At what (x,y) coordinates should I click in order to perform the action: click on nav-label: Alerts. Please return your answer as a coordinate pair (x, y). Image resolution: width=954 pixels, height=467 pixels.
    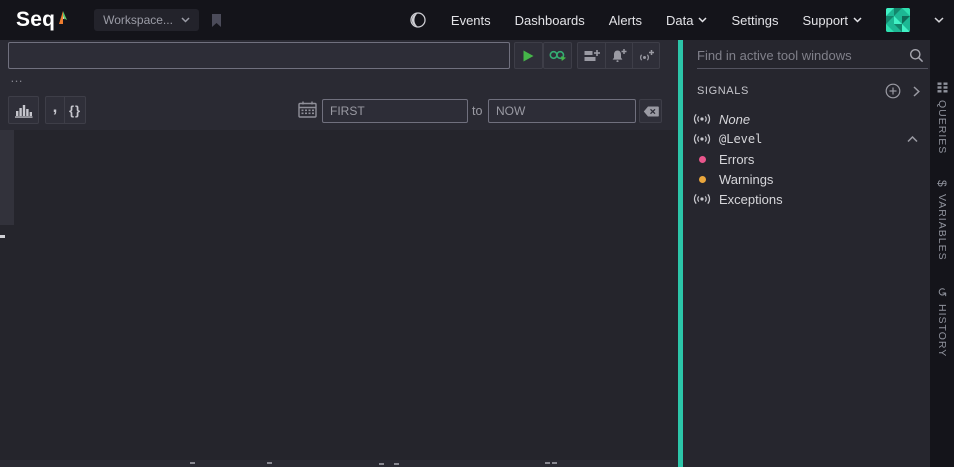
    Looking at the image, I should click on (625, 20).